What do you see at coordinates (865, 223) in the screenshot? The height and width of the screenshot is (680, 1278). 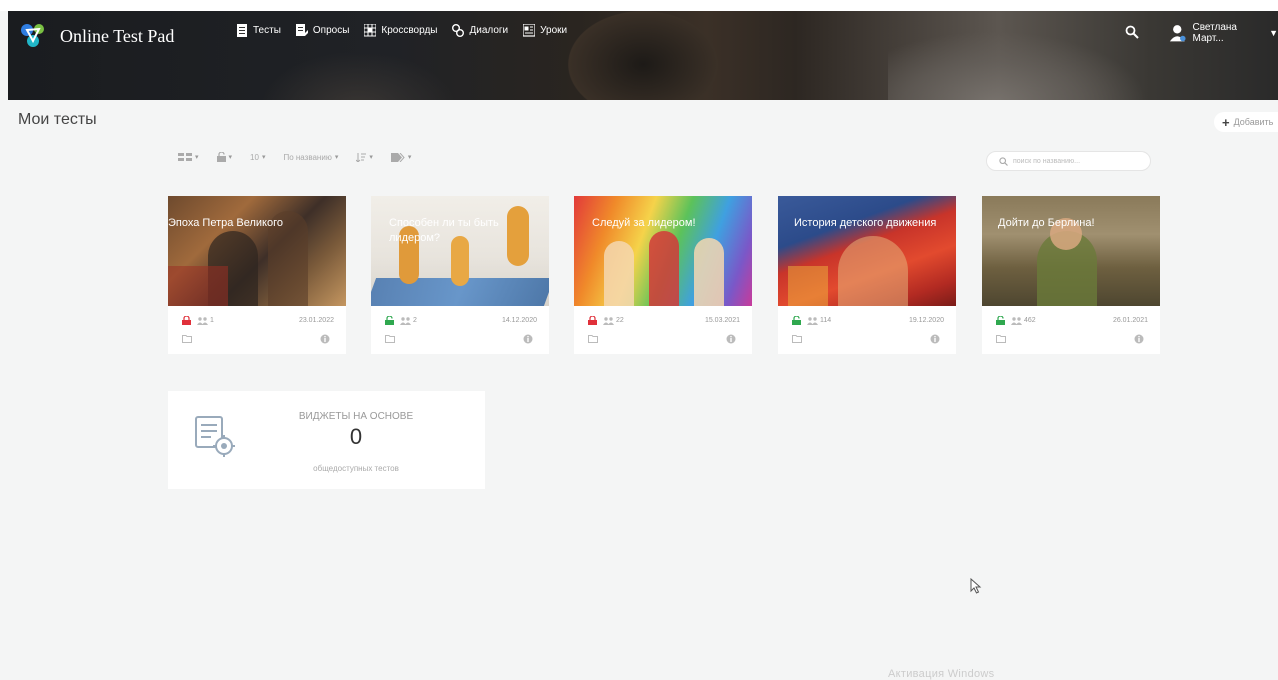 I see `test-title: История детского движения` at bounding box center [865, 223].